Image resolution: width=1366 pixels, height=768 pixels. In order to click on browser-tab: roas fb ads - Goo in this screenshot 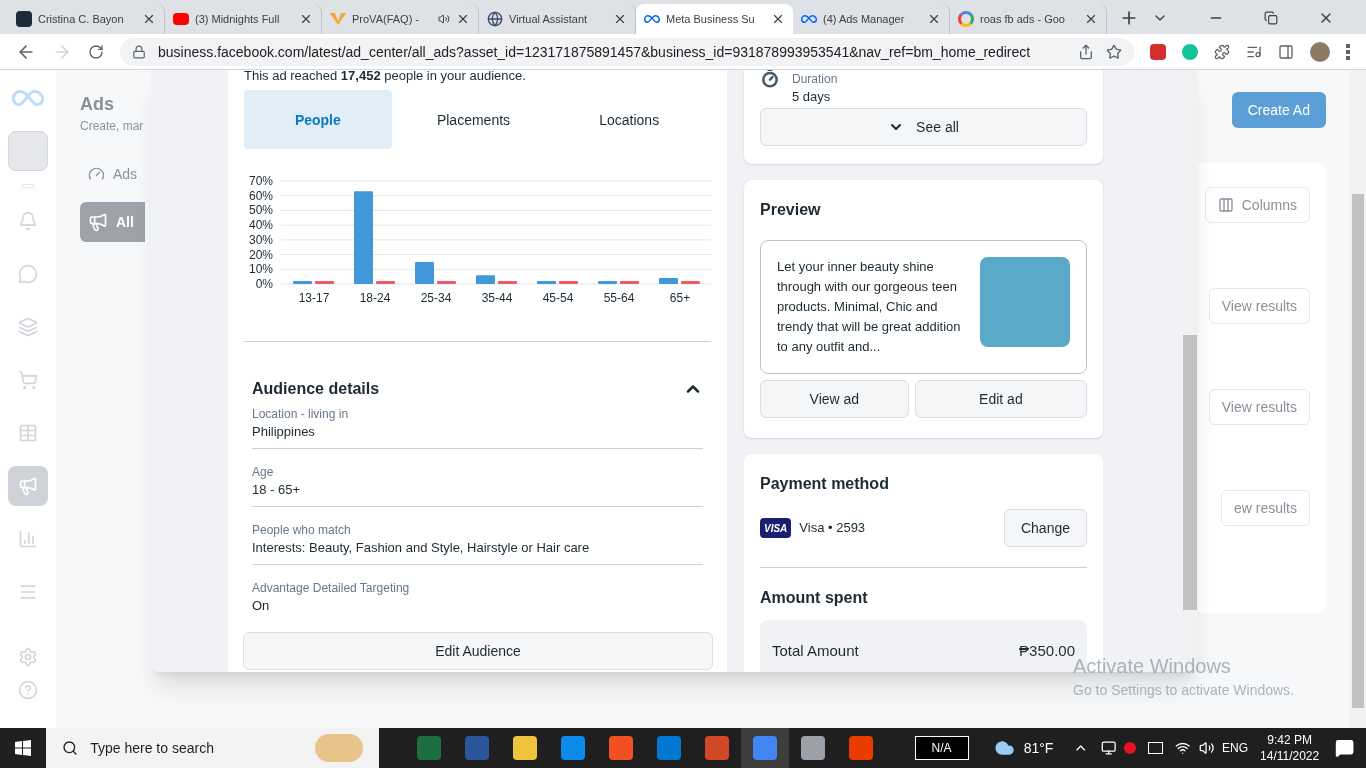, I will do `click(1028, 19)`.